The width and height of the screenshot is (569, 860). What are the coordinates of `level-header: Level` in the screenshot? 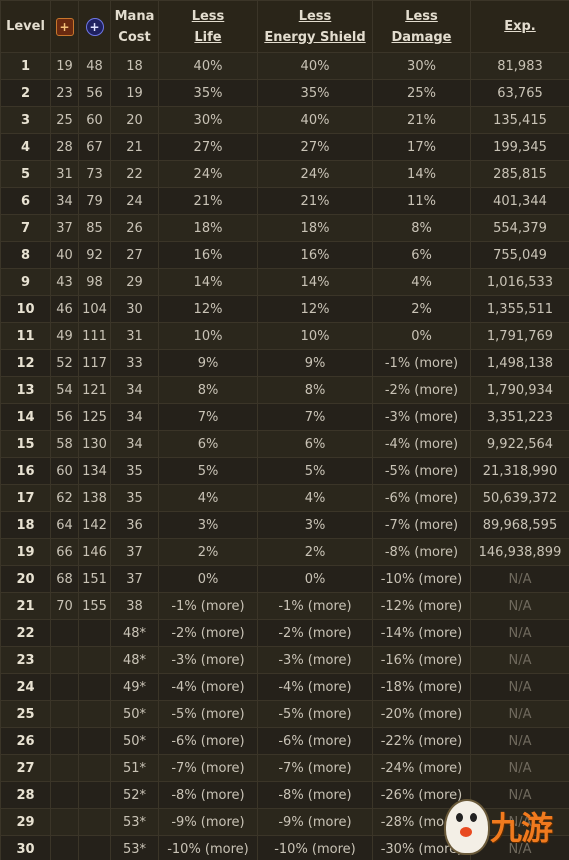 It's located at (25, 26).